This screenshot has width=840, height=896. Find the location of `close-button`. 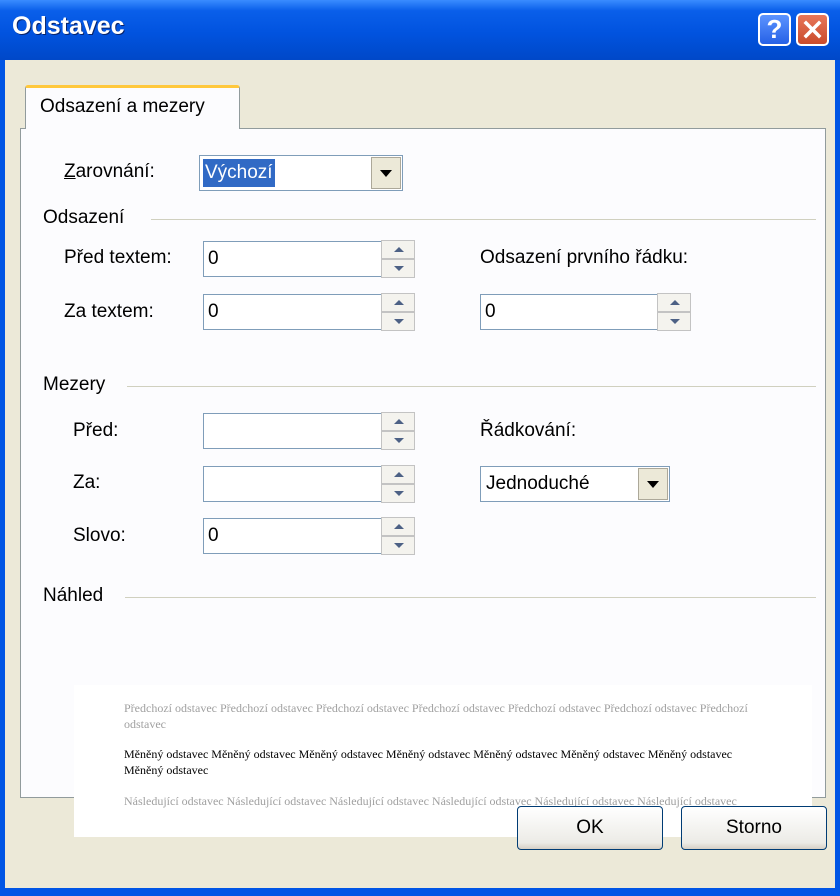

close-button is located at coordinates (812, 29).